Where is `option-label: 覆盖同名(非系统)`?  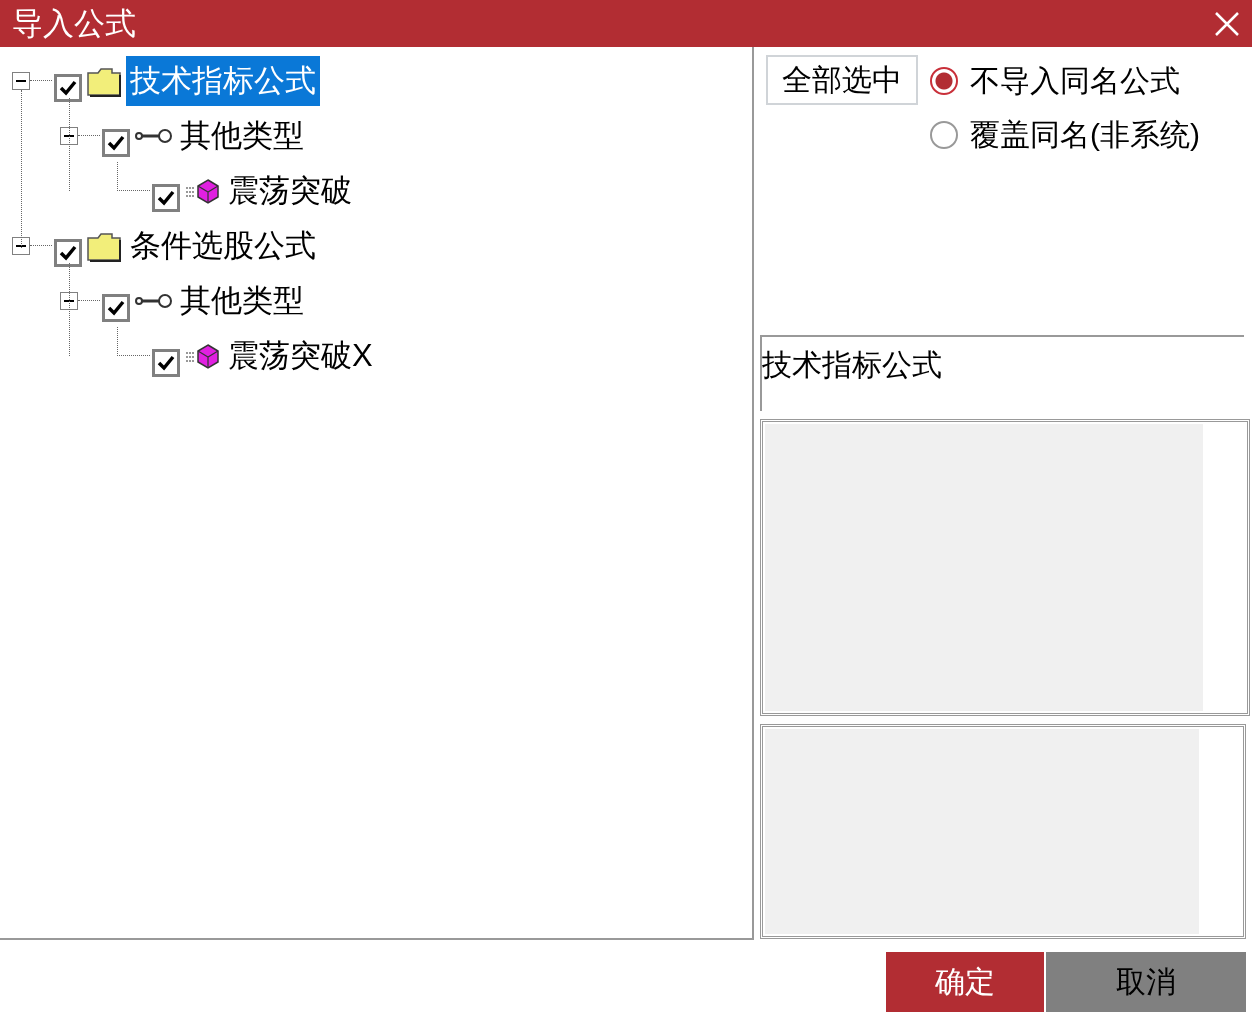
option-label: 覆盖同名(非系统) is located at coordinates (1085, 135).